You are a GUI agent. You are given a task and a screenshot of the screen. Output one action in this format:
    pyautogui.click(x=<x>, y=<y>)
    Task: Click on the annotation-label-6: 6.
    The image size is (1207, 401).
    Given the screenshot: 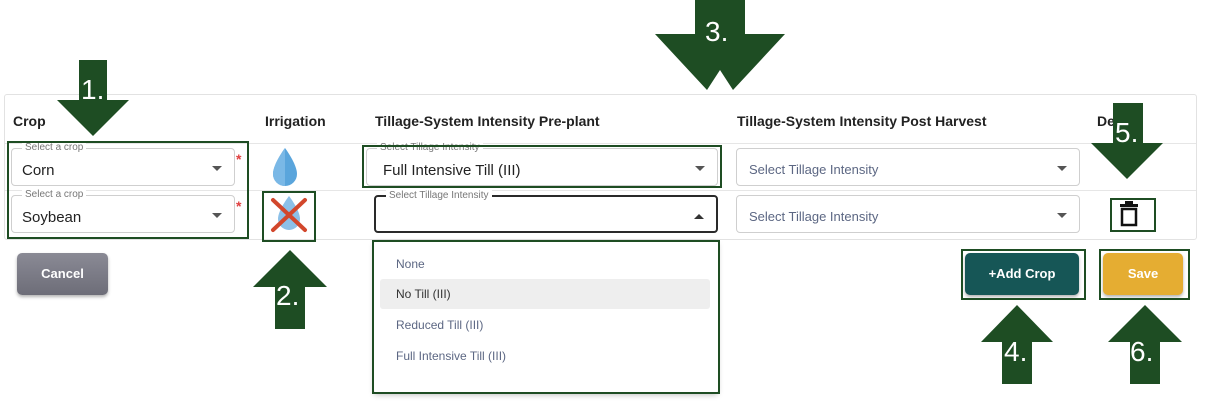 What is the action you would take?
    pyautogui.click(x=1142, y=351)
    